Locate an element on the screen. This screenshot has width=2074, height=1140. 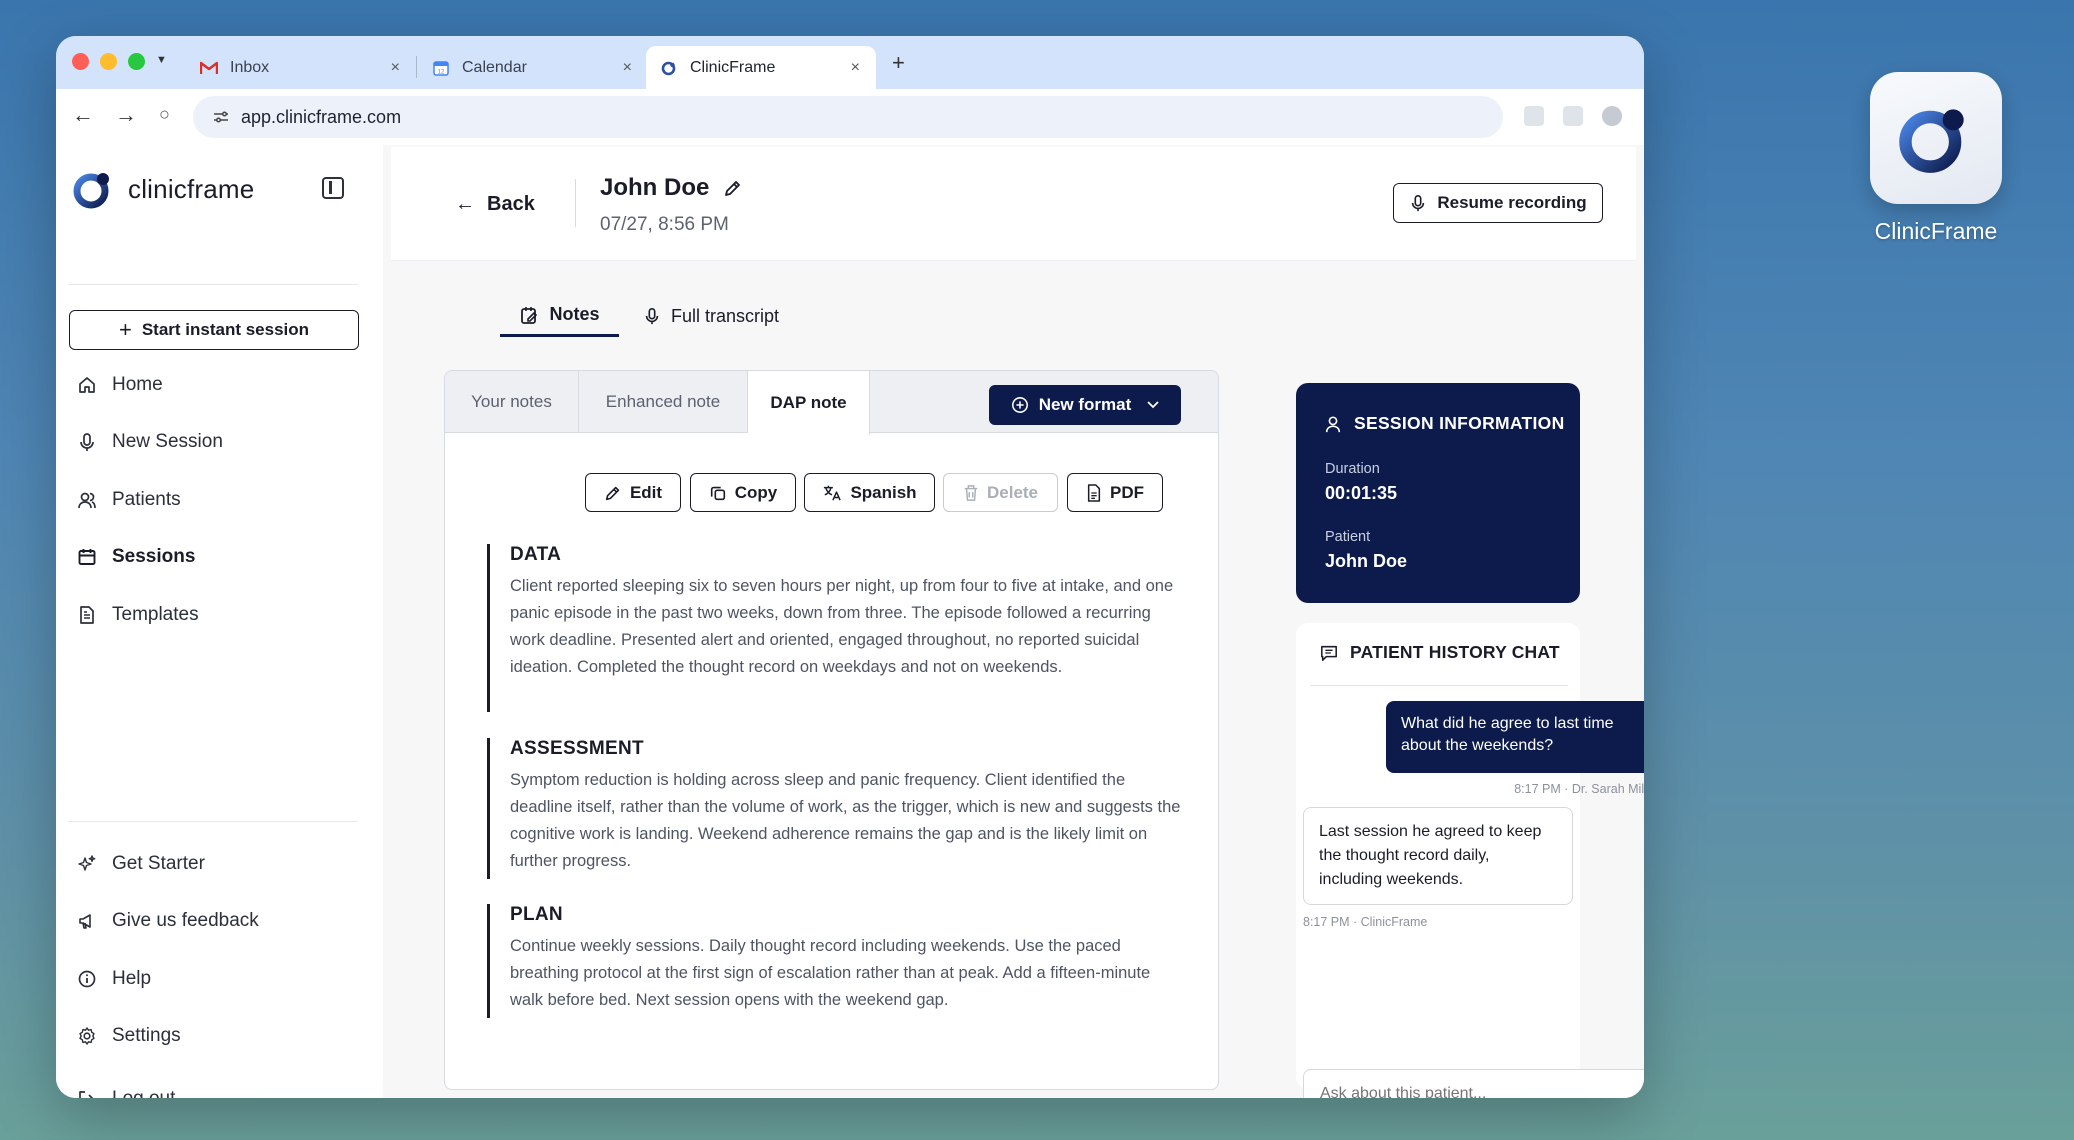
info-icon is located at coordinates (87, 979).